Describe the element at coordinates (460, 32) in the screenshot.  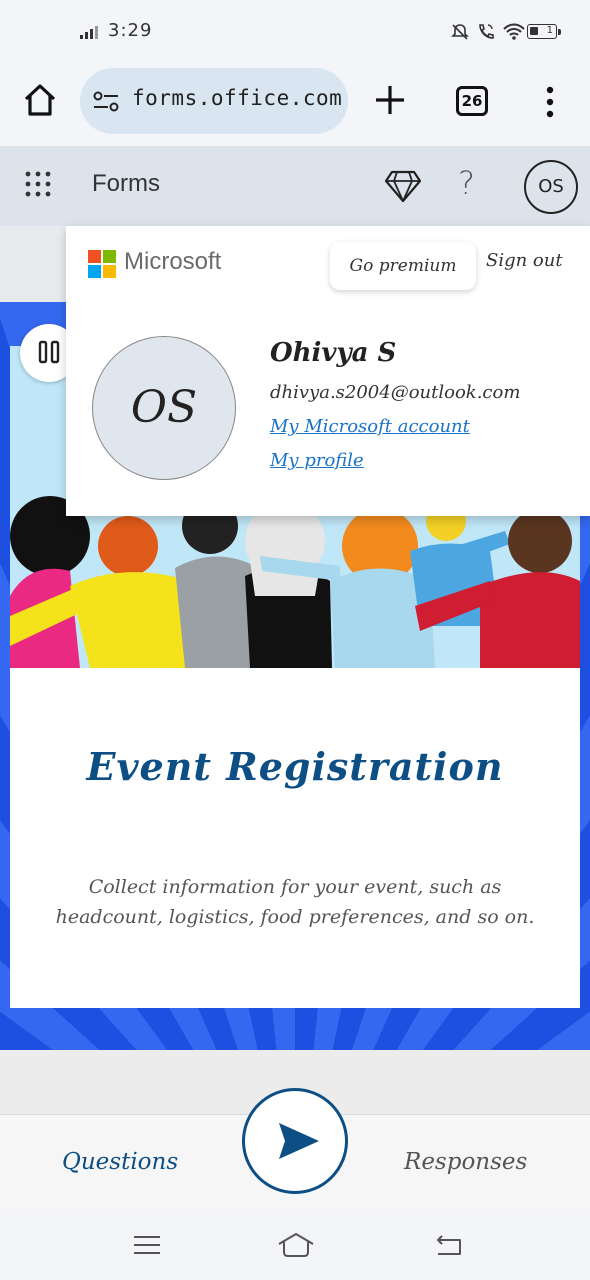
I see `mute-icon` at that location.